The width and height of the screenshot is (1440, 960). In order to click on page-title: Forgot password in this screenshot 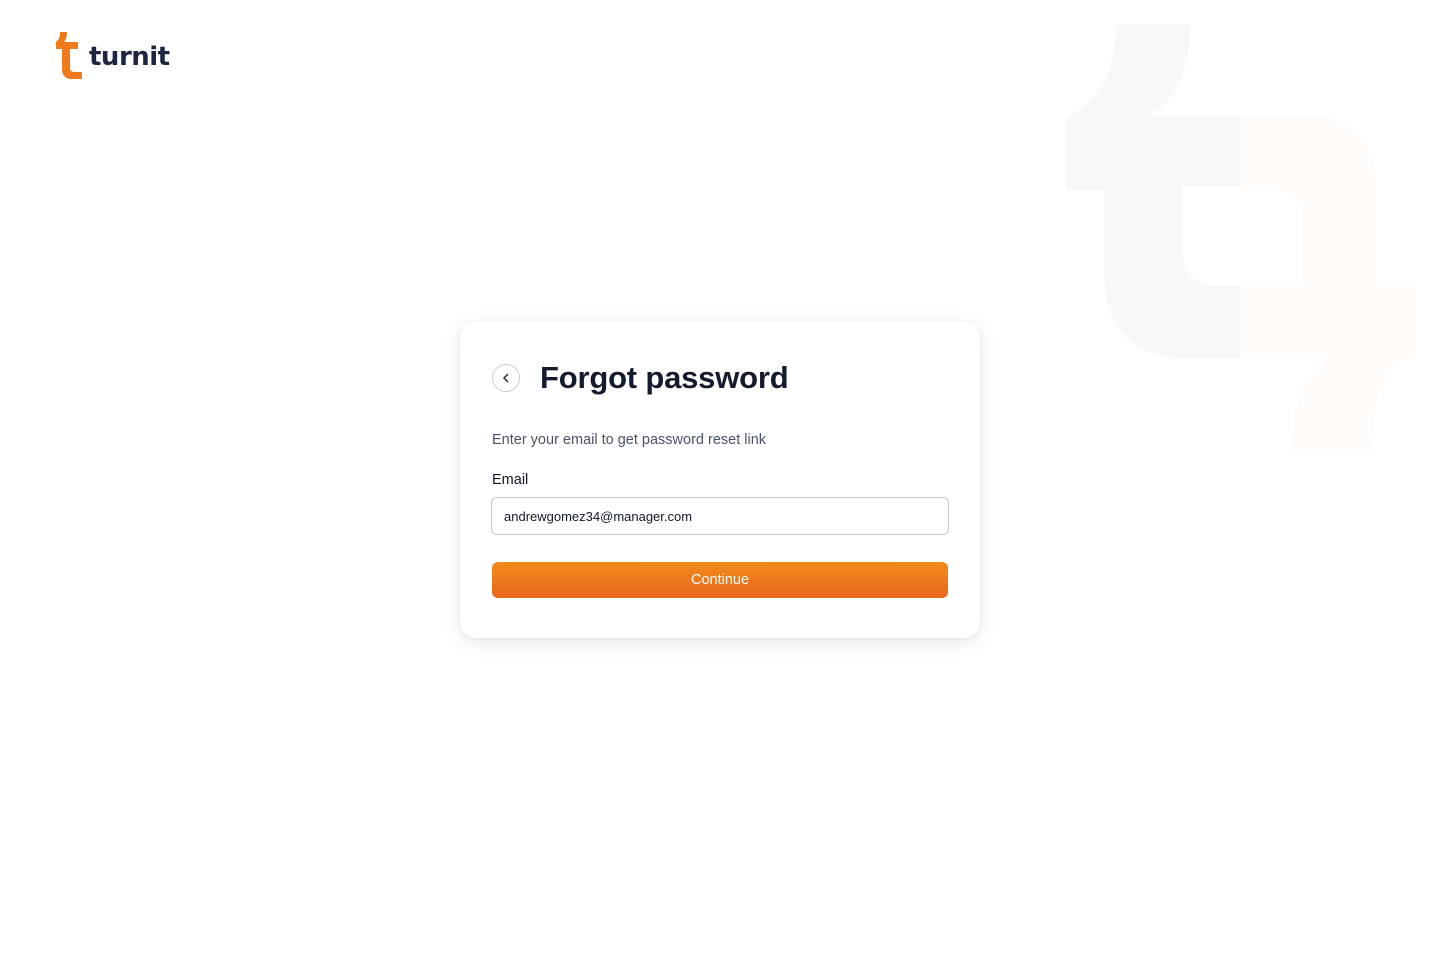, I will do `click(664, 377)`.